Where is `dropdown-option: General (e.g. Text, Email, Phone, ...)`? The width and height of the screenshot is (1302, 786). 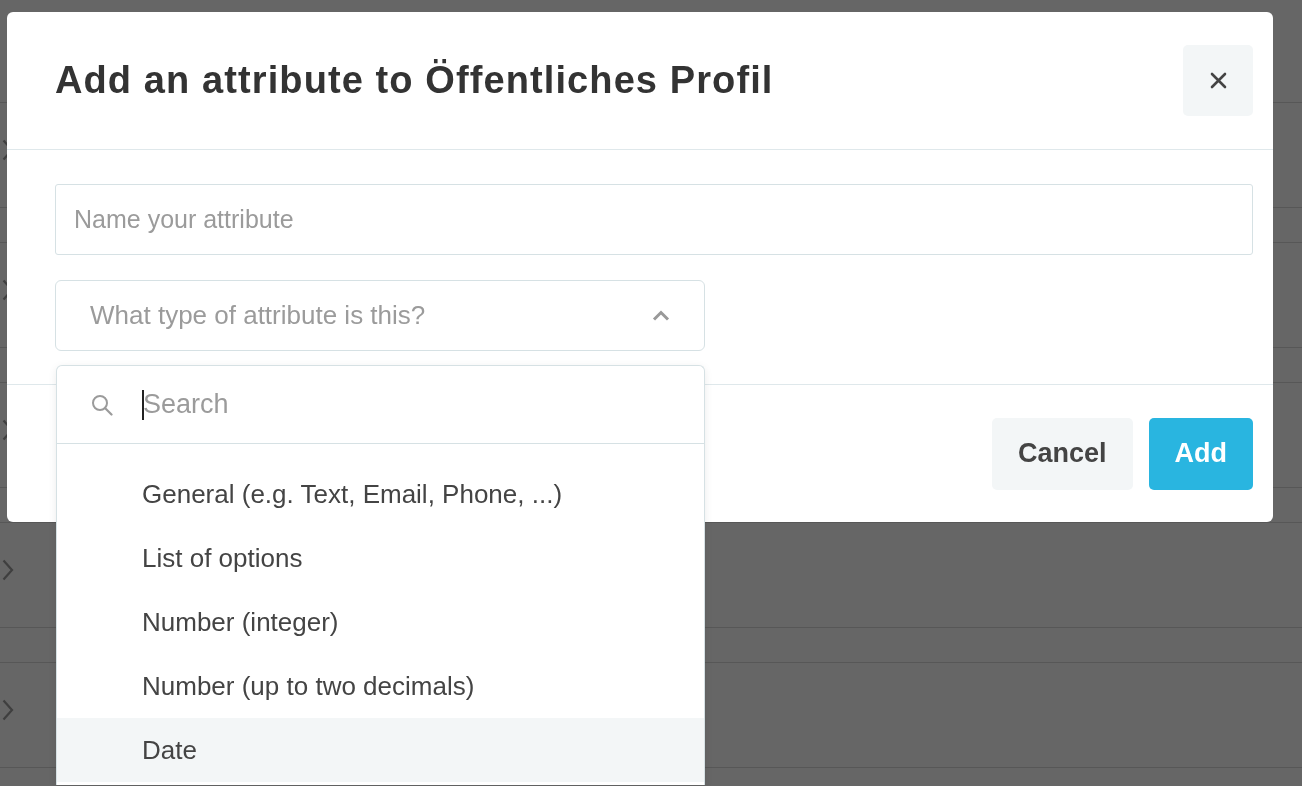 dropdown-option: General (e.g. Text, Email, Phone, ...) is located at coordinates (380, 494).